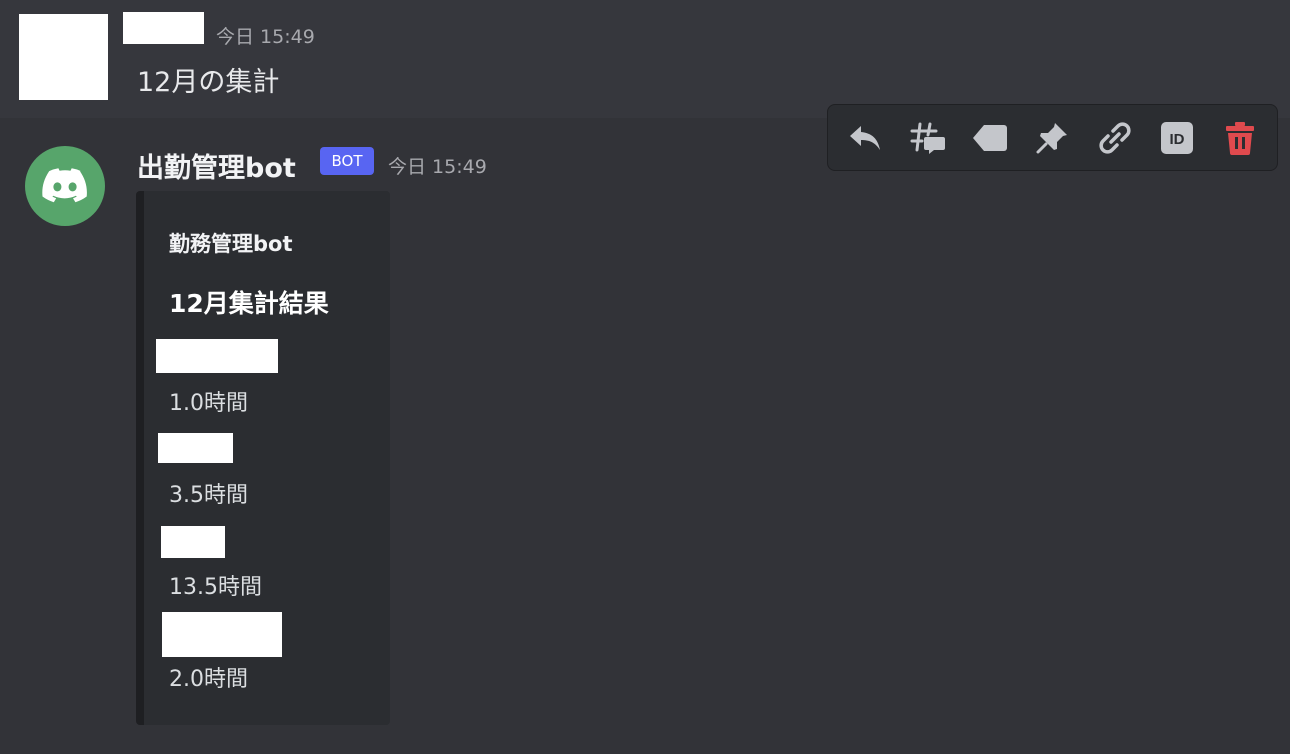  What do you see at coordinates (63, 57) in the screenshot?
I see `user-avatar-redacted` at bounding box center [63, 57].